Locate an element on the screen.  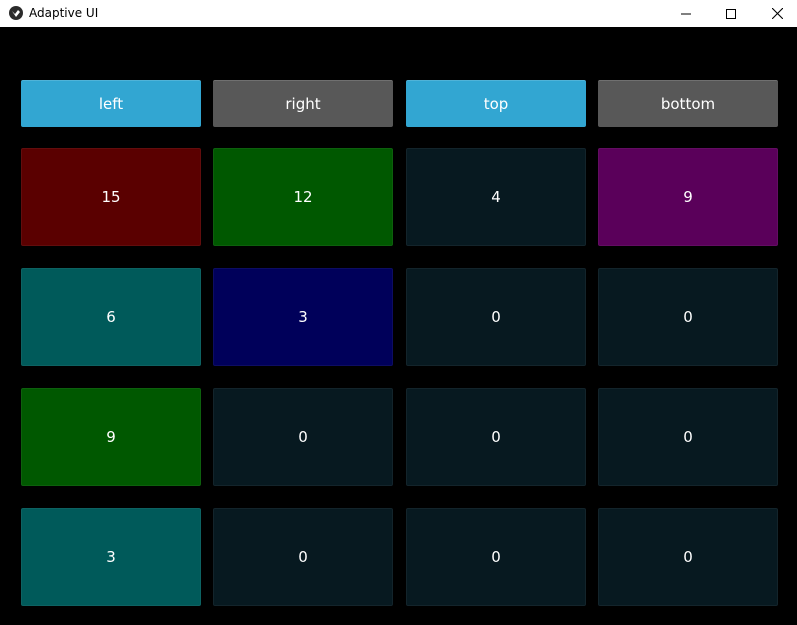
close-icon is located at coordinates (777, 13).